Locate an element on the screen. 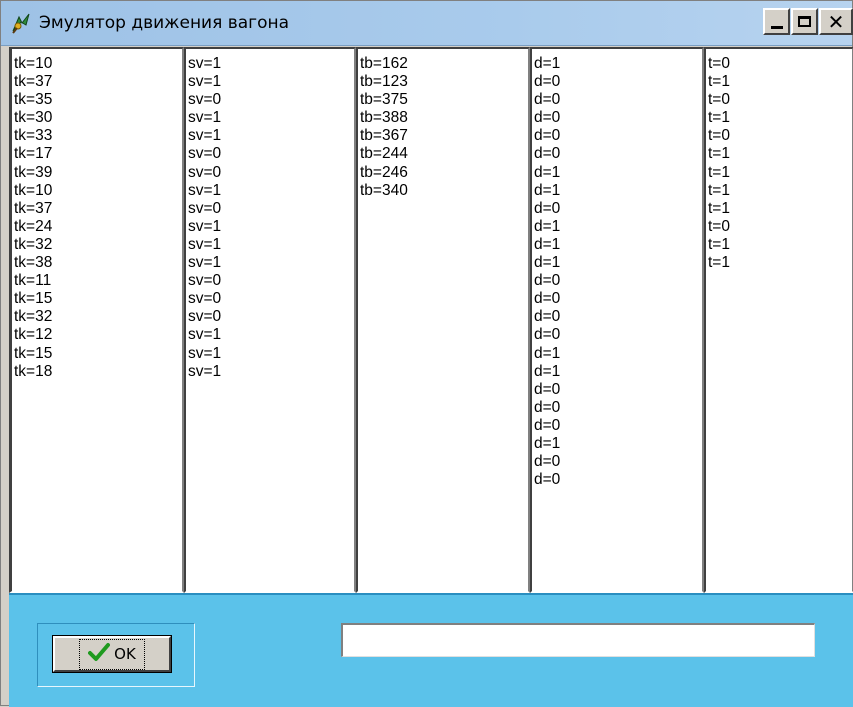 This screenshot has width=853, height=707. checkmark-icon is located at coordinates (99, 654).